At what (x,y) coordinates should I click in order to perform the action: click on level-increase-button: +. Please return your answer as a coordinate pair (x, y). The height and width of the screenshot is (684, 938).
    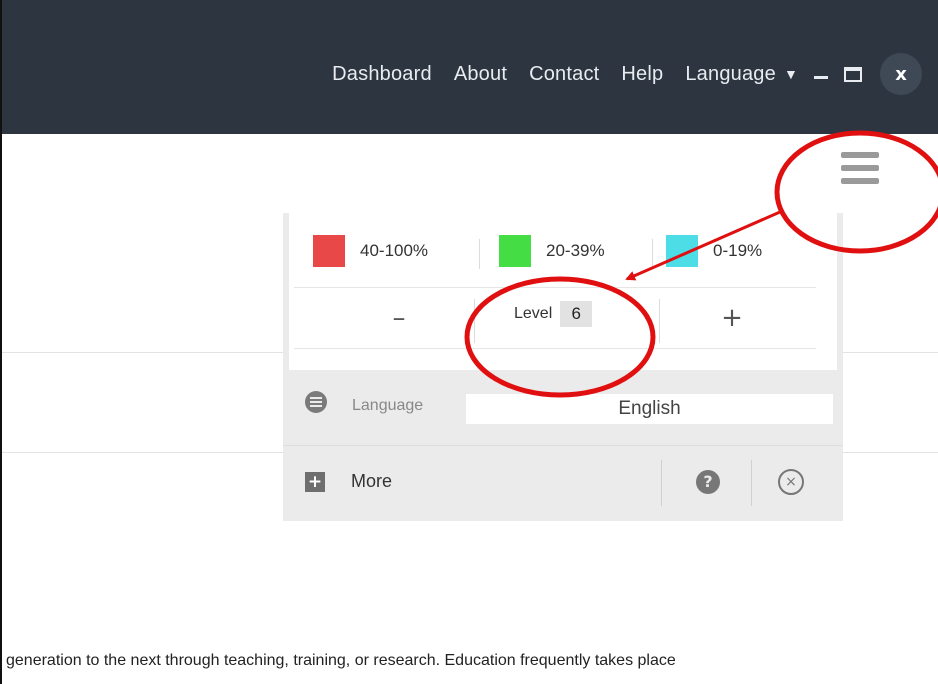
    Looking at the image, I should click on (732, 321).